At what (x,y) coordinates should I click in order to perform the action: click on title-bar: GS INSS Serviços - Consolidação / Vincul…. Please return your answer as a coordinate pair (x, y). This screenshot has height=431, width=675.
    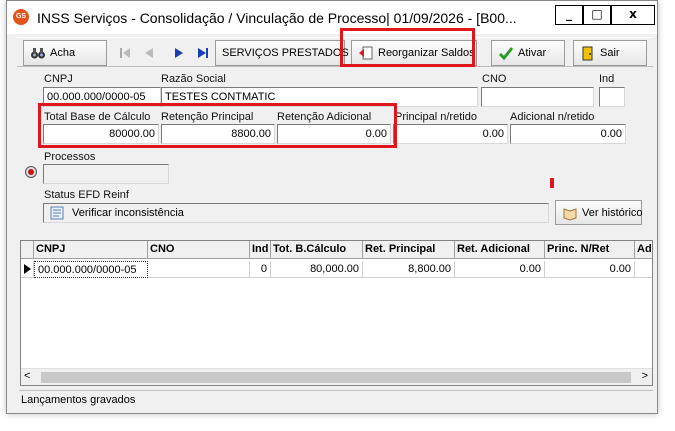
    Looking at the image, I should click on (332, 17).